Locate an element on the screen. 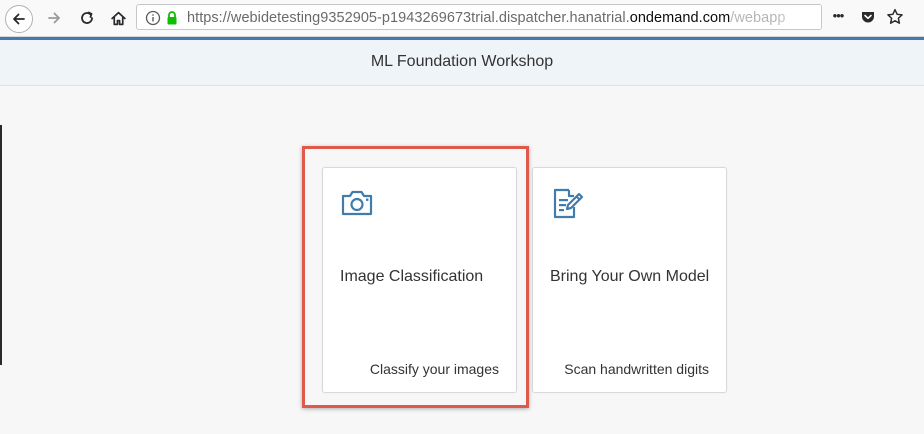  lock-icon is located at coordinates (172, 18).